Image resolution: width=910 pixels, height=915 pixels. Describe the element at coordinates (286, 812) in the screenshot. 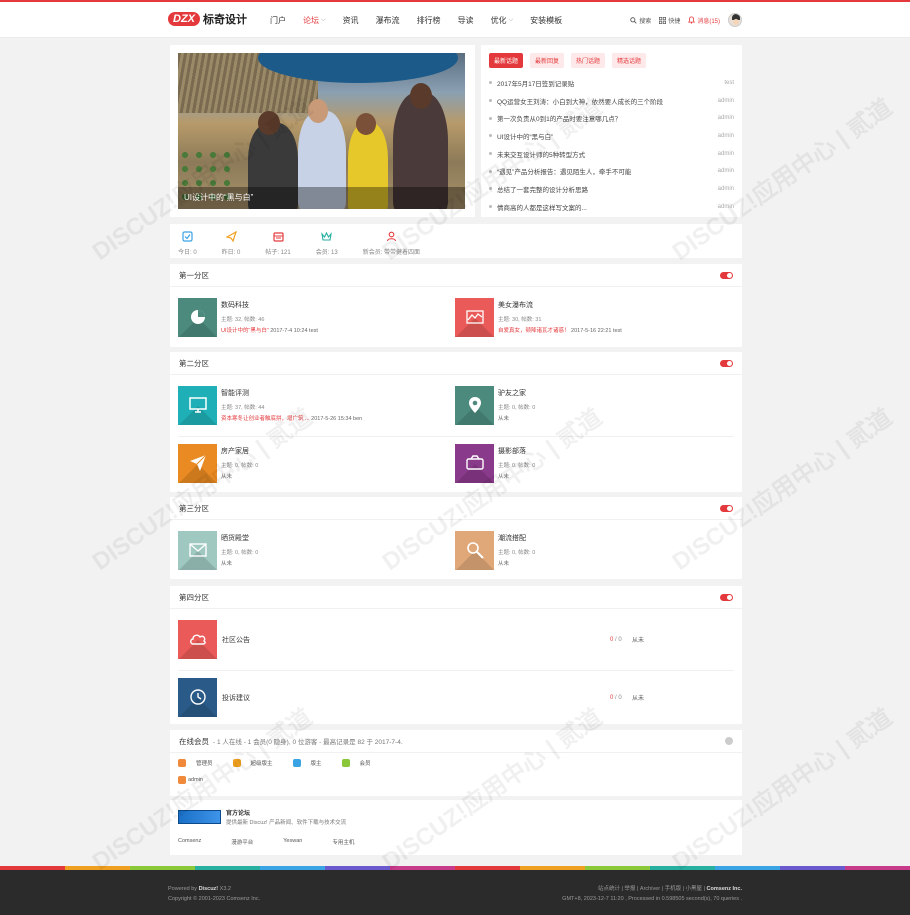

I see `link-title: 官方论坛` at that location.